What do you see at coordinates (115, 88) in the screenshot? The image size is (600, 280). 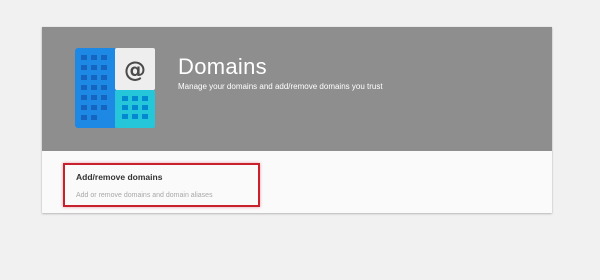 I see `domains-building-at-icon: @` at bounding box center [115, 88].